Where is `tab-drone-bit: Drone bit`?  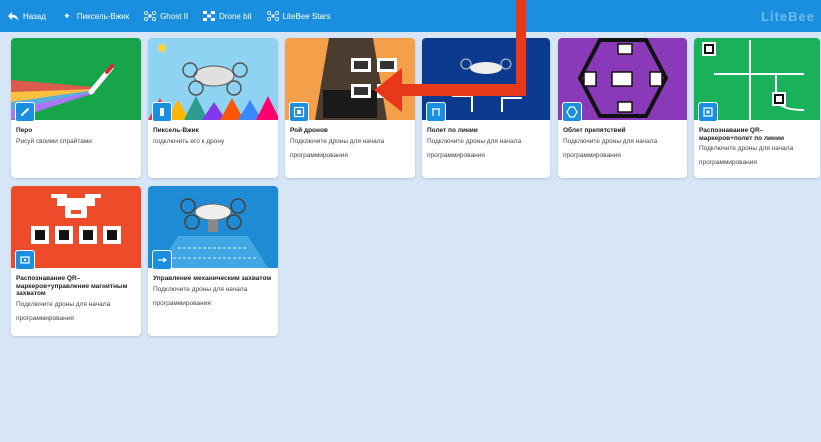
tab-drone-bit: Drone bit is located at coordinates (227, 16).